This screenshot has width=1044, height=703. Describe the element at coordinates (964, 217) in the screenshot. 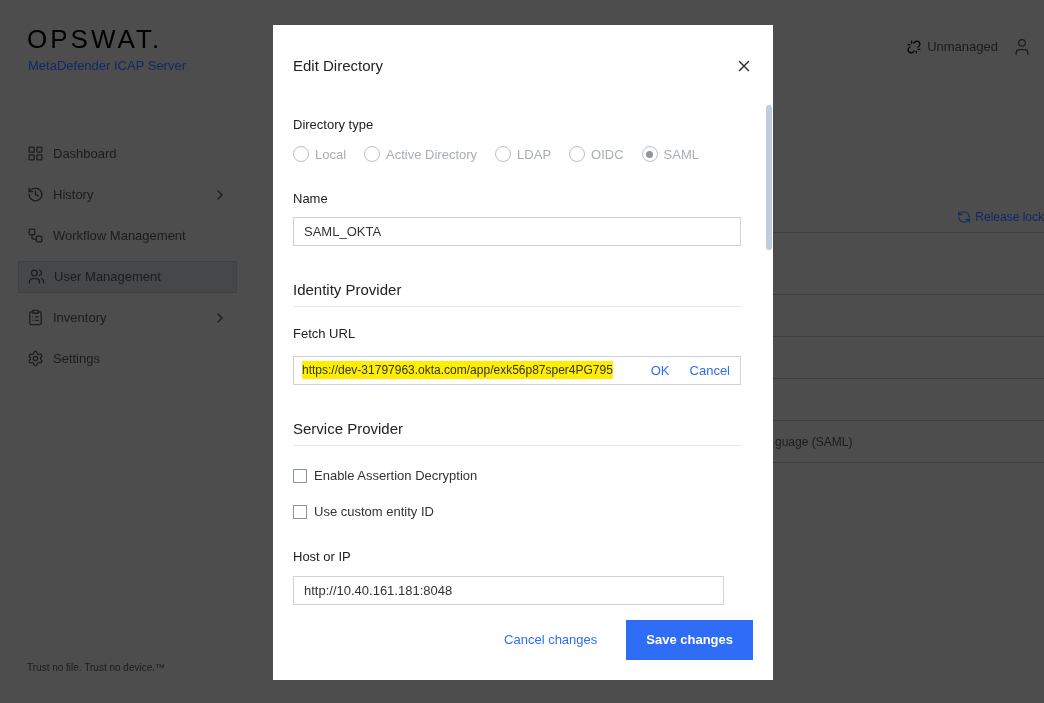

I see `refresh-icon` at that location.